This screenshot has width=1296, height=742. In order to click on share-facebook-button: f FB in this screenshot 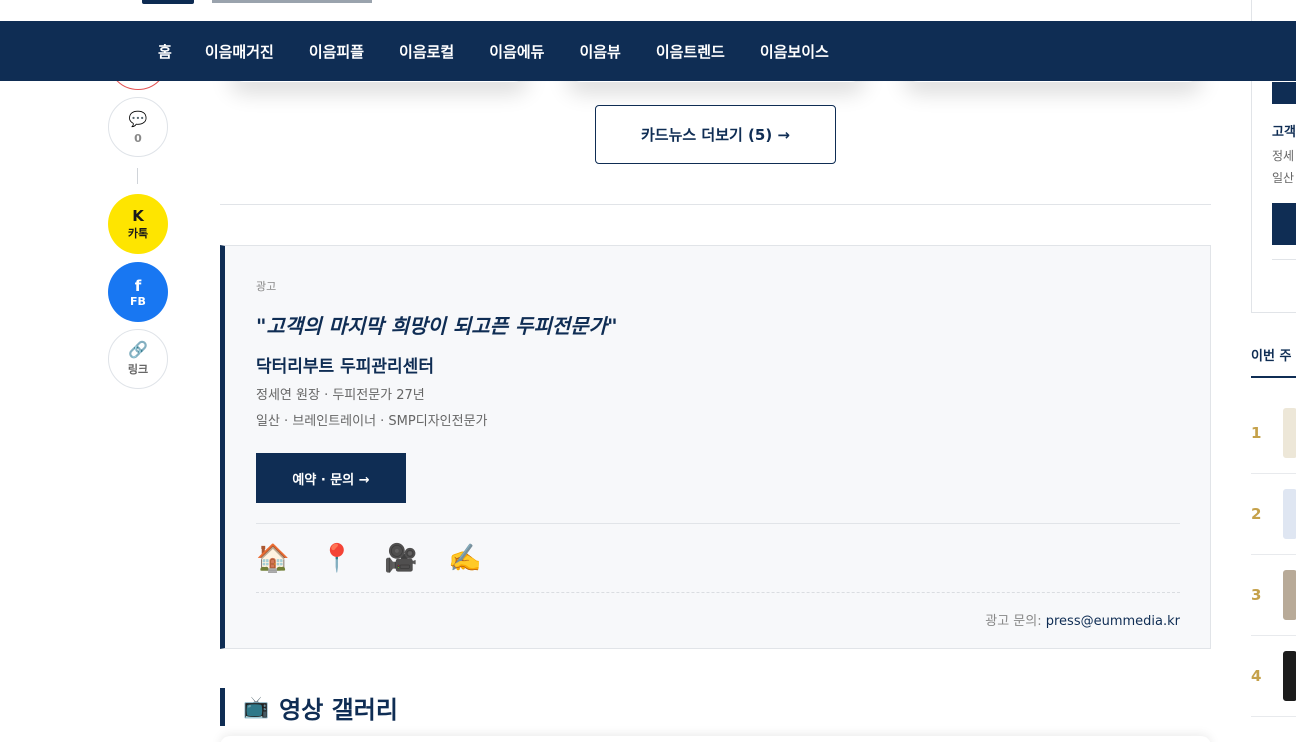, I will do `click(138, 292)`.